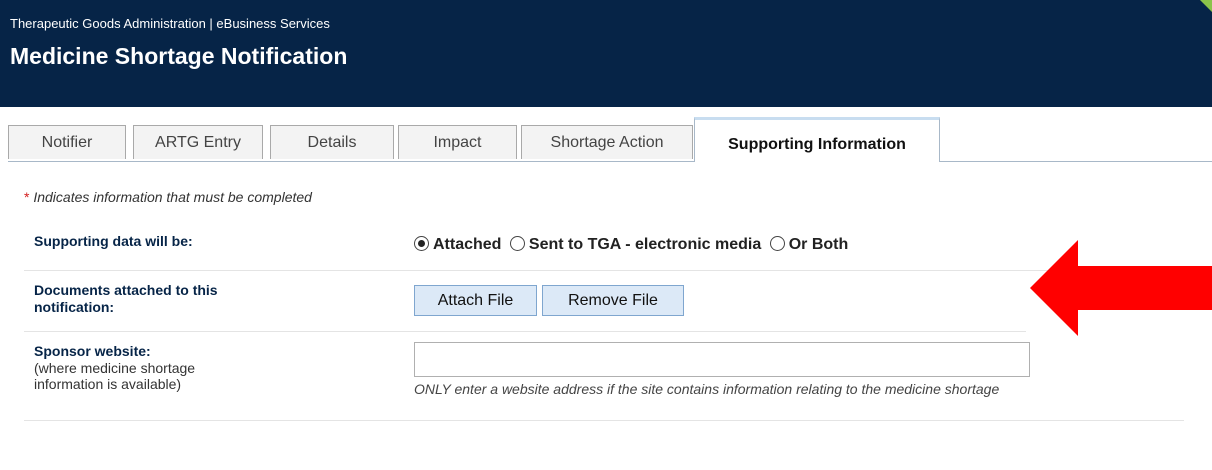 Image resolution: width=1212 pixels, height=470 pixels. I want to click on documents-label-line2: notification:, so click(74, 307).